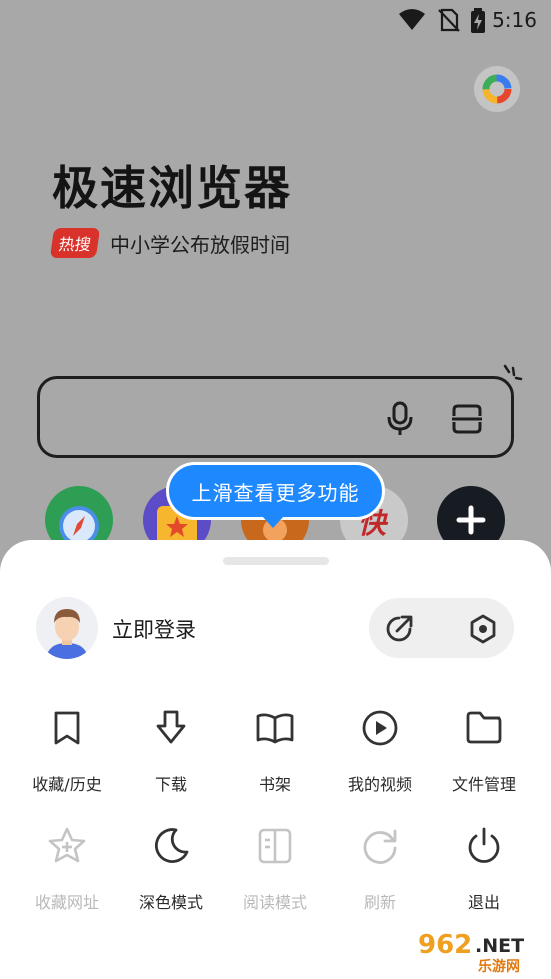  I want to click on menu-dark-mode: 深色模式, so click(171, 869).